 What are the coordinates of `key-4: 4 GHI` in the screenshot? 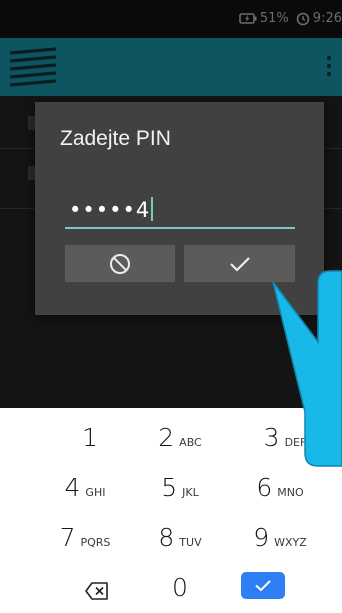 It's located at (85, 493).